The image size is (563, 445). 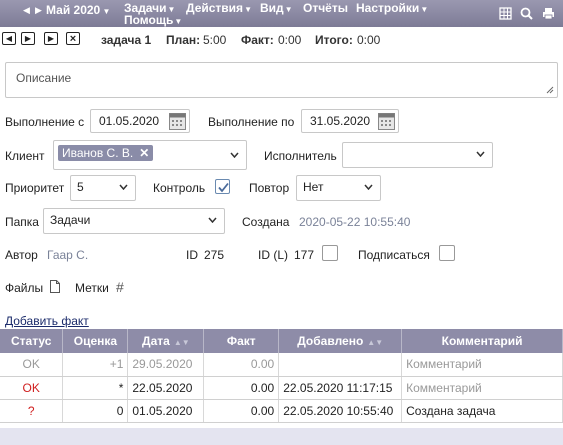 I want to click on col-fact: Факт, so click(x=241, y=341).